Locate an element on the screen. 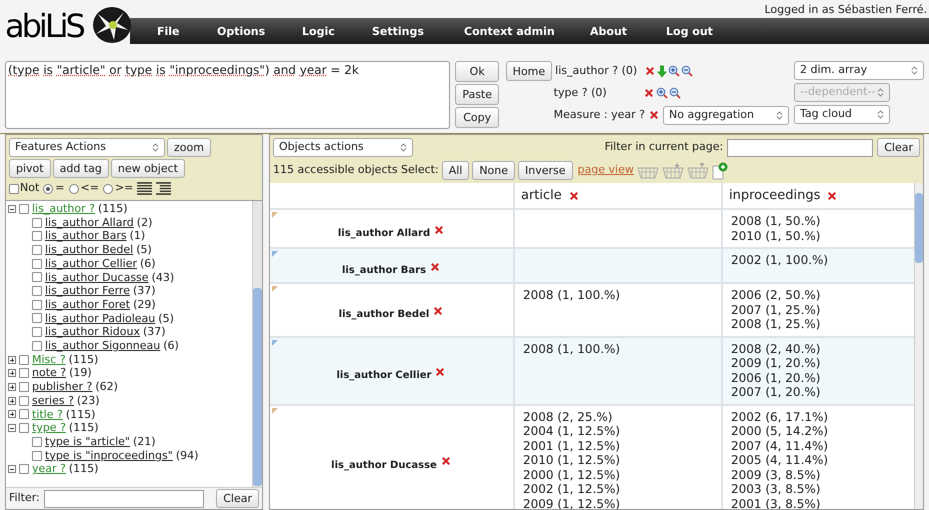 Image resolution: width=929 pixels, height=510 pixels. home-button: Home is located at coordinates (529, 71).